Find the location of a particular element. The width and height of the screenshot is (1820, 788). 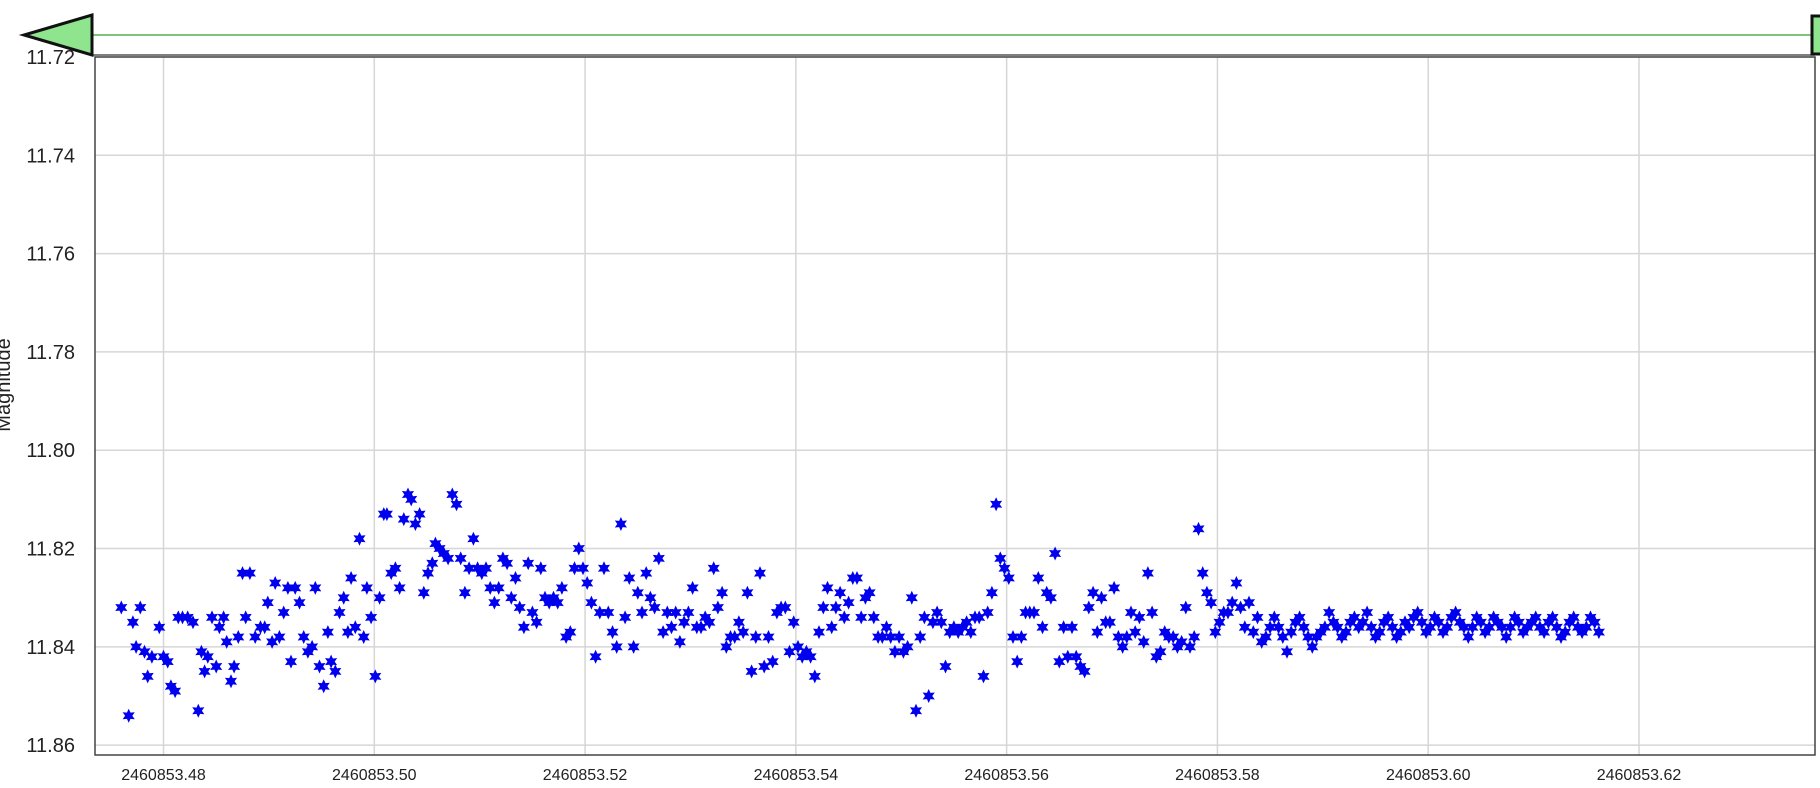

x-tick-label: 2460853.54 is located at coordinates (796, 775).